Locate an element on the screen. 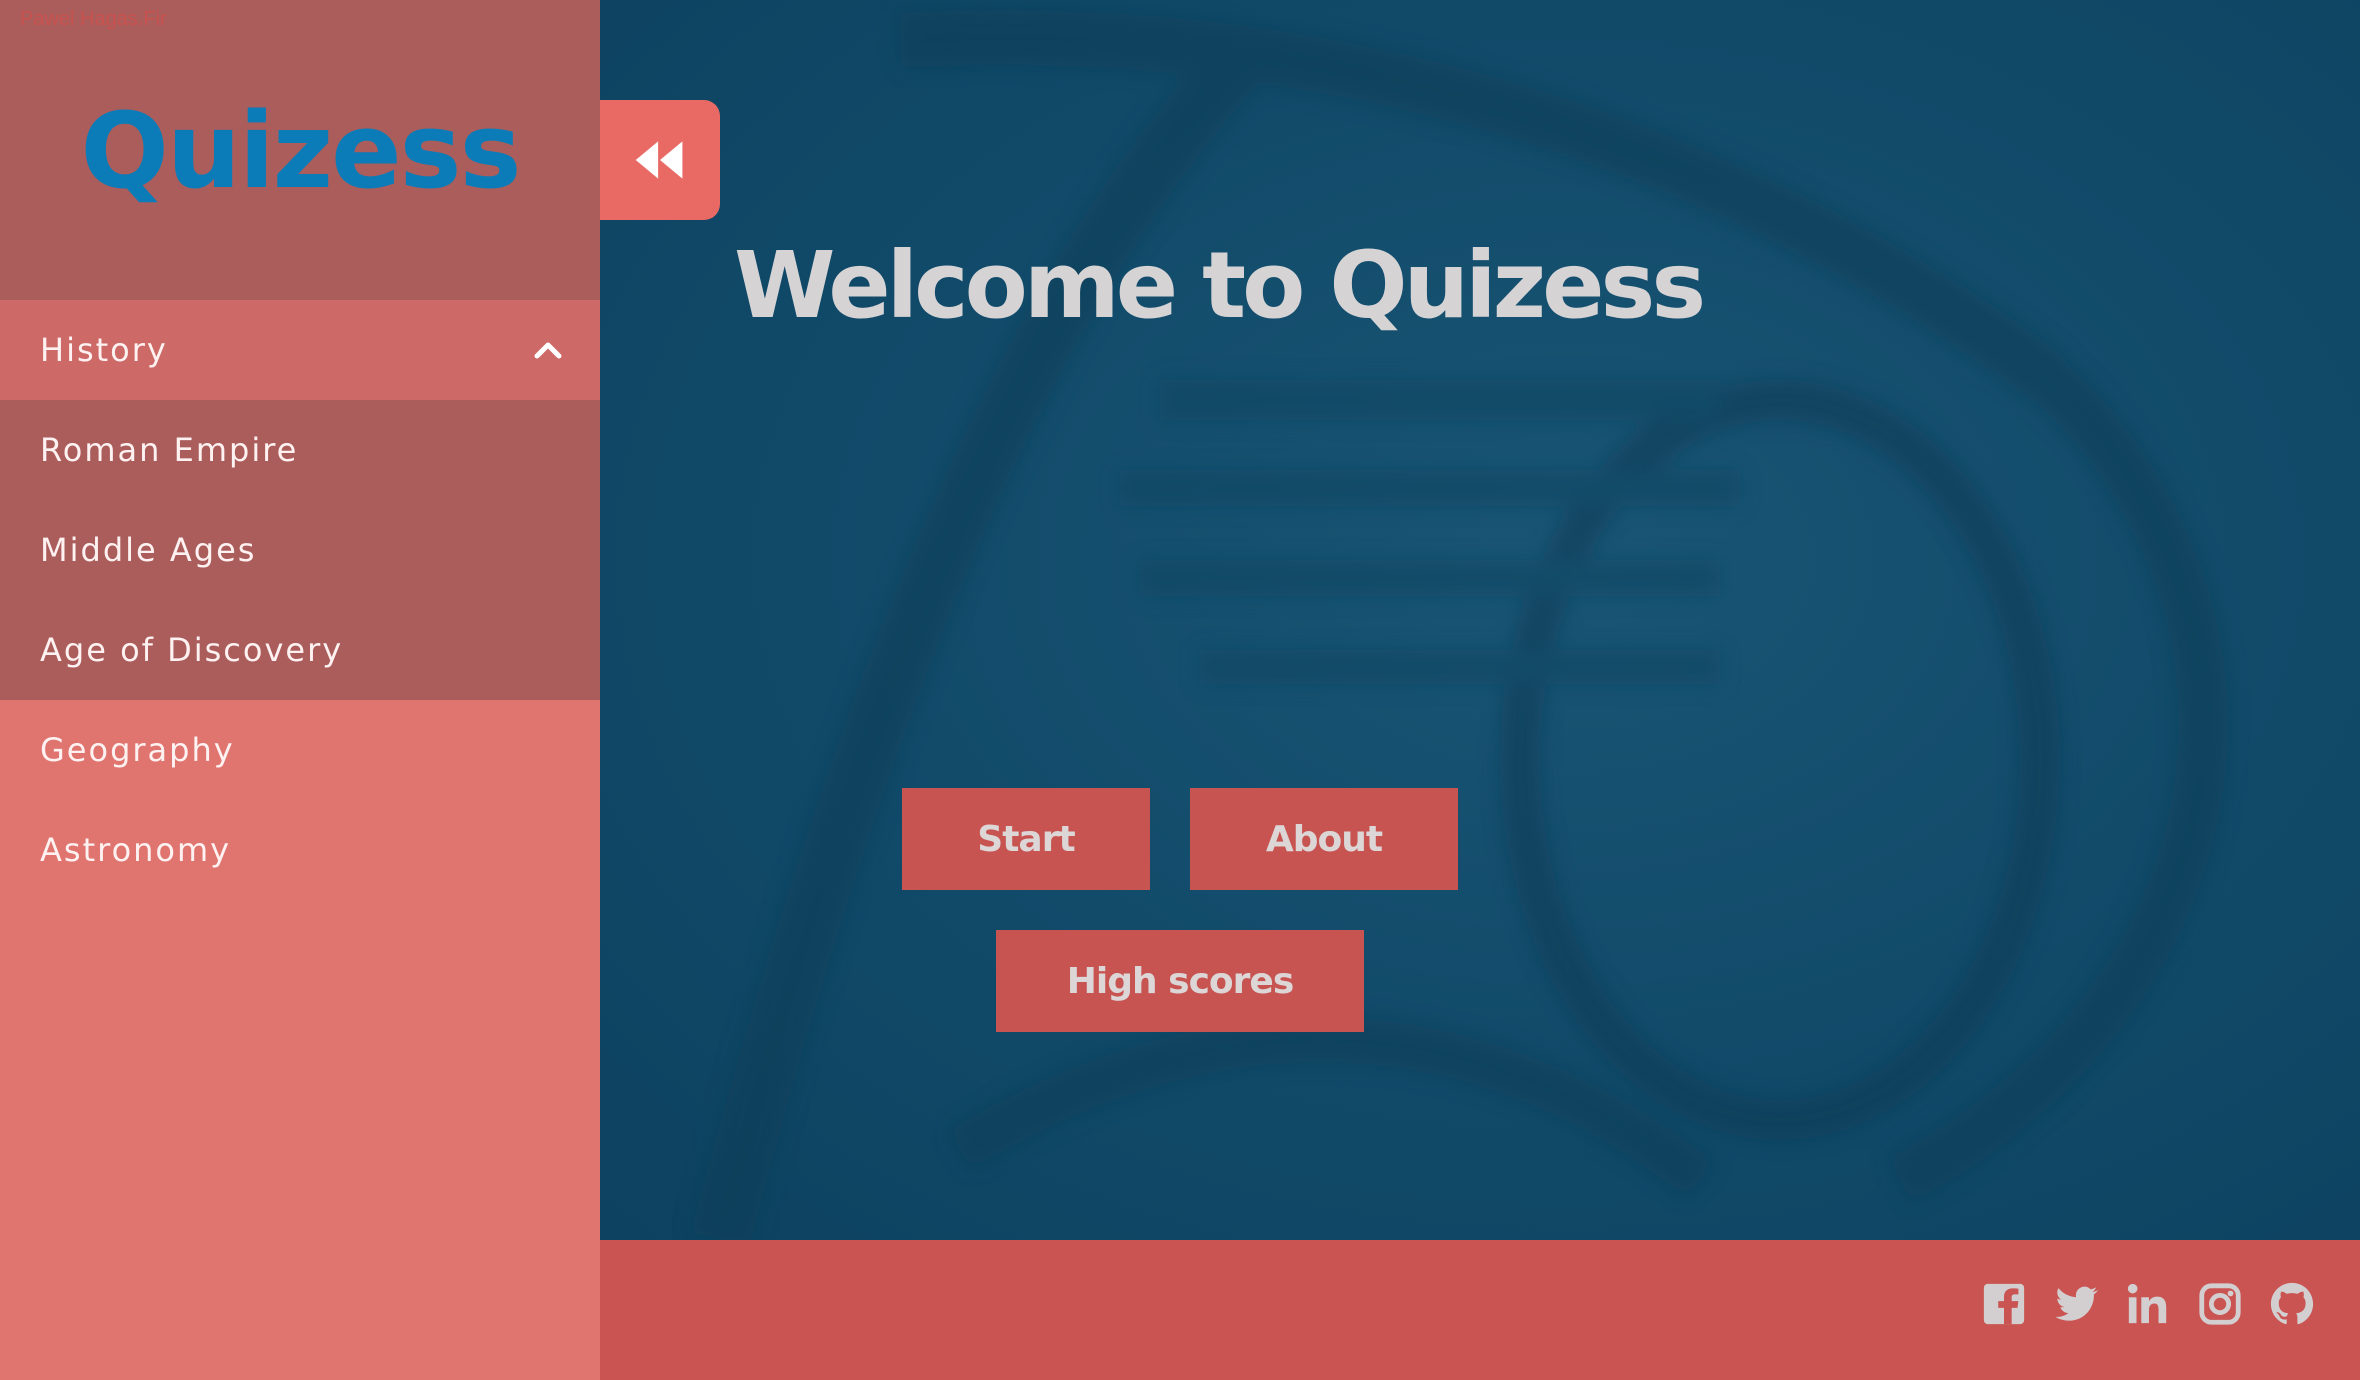 Image resolution: width=2360 pixels, height=1380 pixels. sidebar-item-label: Middle Ages is located at coordinates (148, 550).